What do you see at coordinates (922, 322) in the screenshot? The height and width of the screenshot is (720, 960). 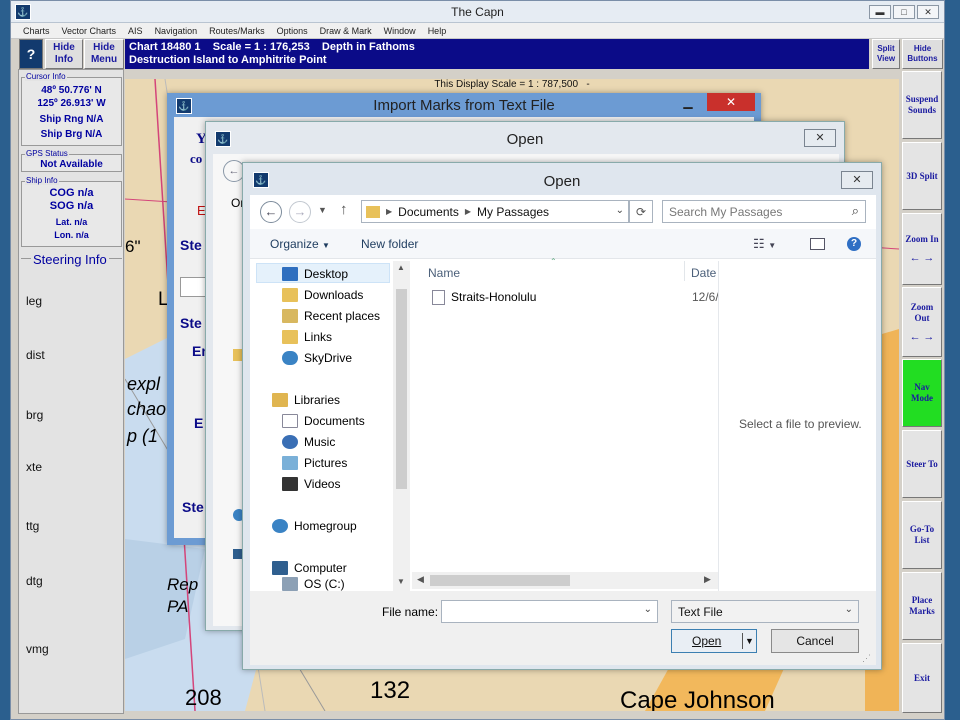 I see `zoom-out-button: Zoom Out ← →` at bounding box center [922, 322].